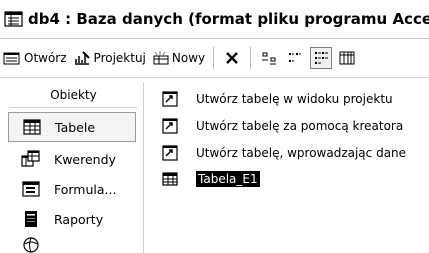 Image resolution: width=429 pixels, height=253 pixels. What do you see at coordinates (79, 219) in the screenshot?
I see `object-type-label: Raporty` at bounding box center [79, 219].